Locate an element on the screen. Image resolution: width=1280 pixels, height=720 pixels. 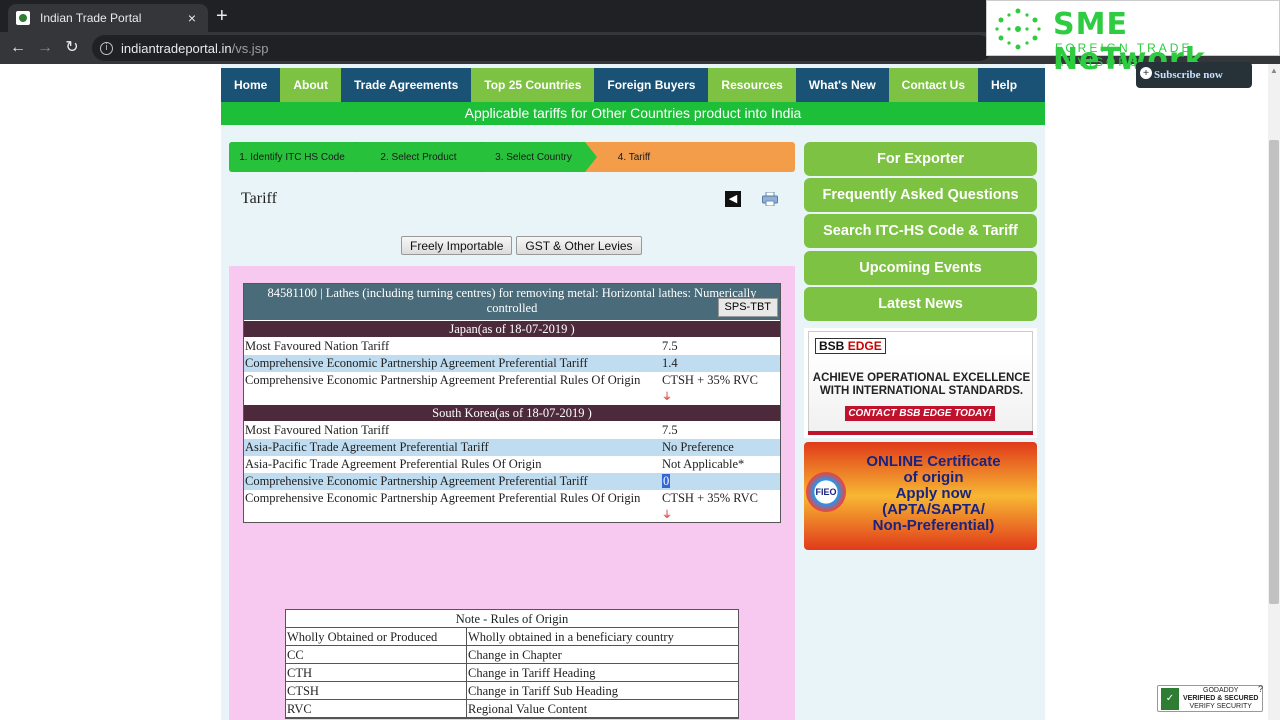
browser-tab: Indian Trade Portal × is located at coordinates (108, 18).